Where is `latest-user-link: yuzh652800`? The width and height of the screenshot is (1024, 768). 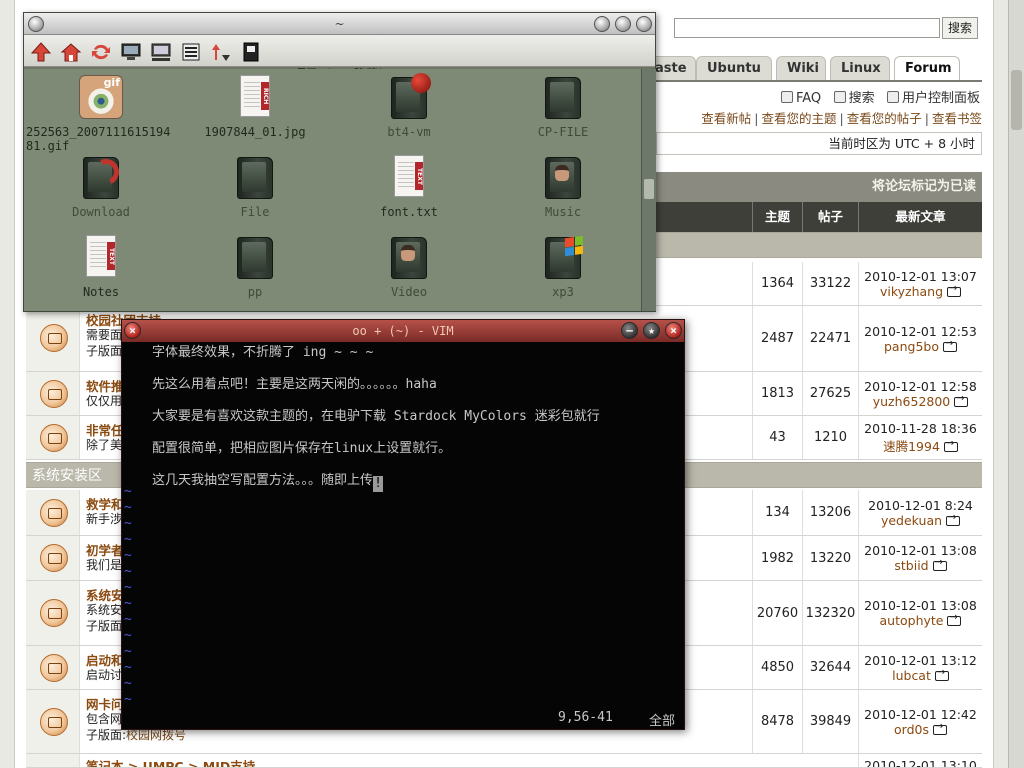
latest-user-link: yuzh652800 is located at coordinates (912, 401).